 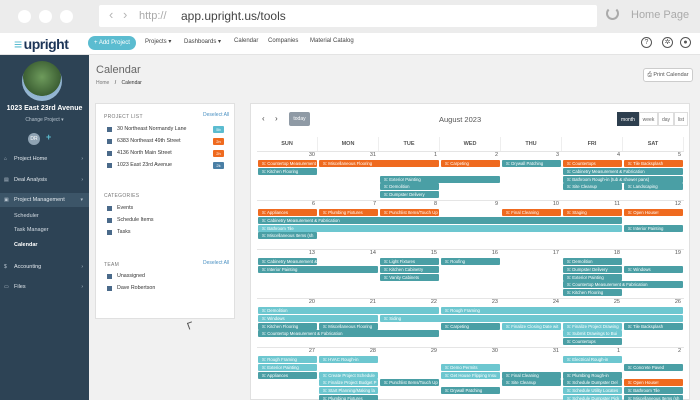 What do you see at coordinates (531, 318) in the screenshot?
I see `calendar-event: S: Siding` at bounding box center [531, 318].